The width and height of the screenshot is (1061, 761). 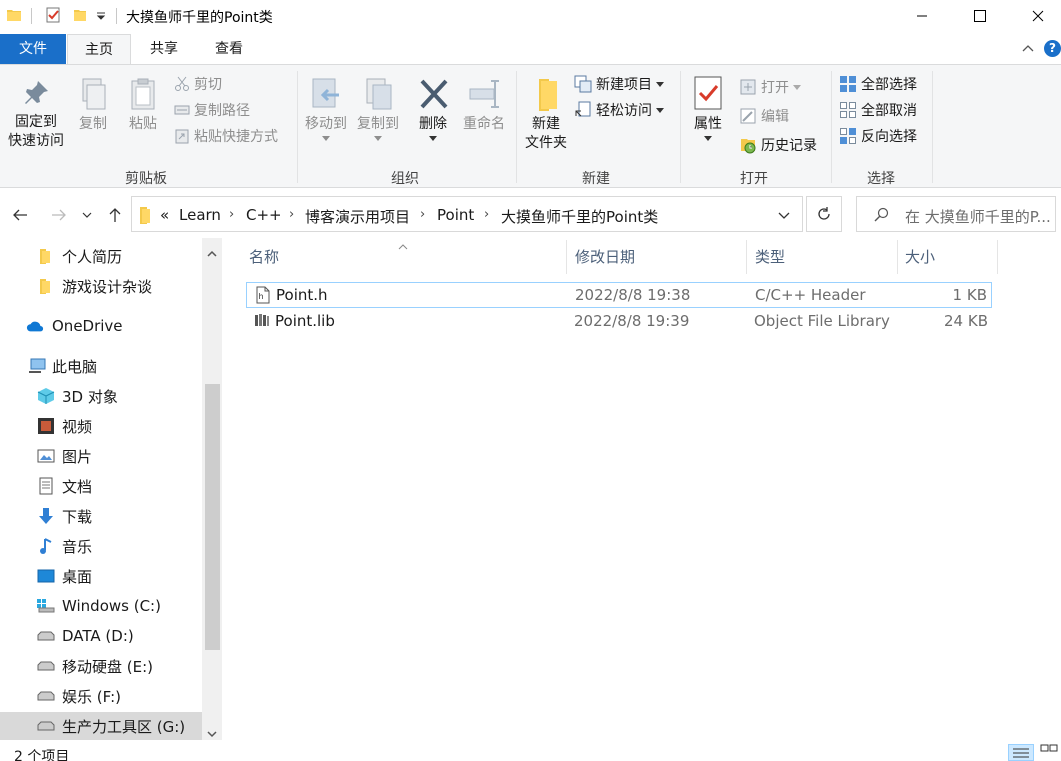 I want to click on back-button, so click(x=20, y=215).